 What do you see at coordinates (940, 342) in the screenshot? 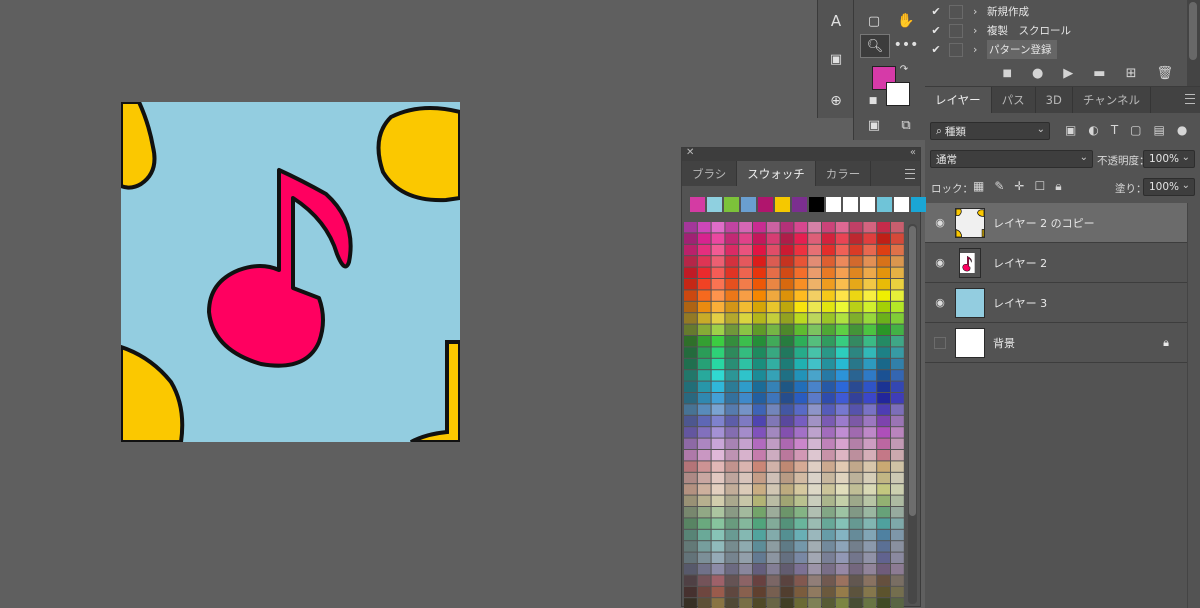
I see `visibility-toggle` at bounding box center [940, 342].